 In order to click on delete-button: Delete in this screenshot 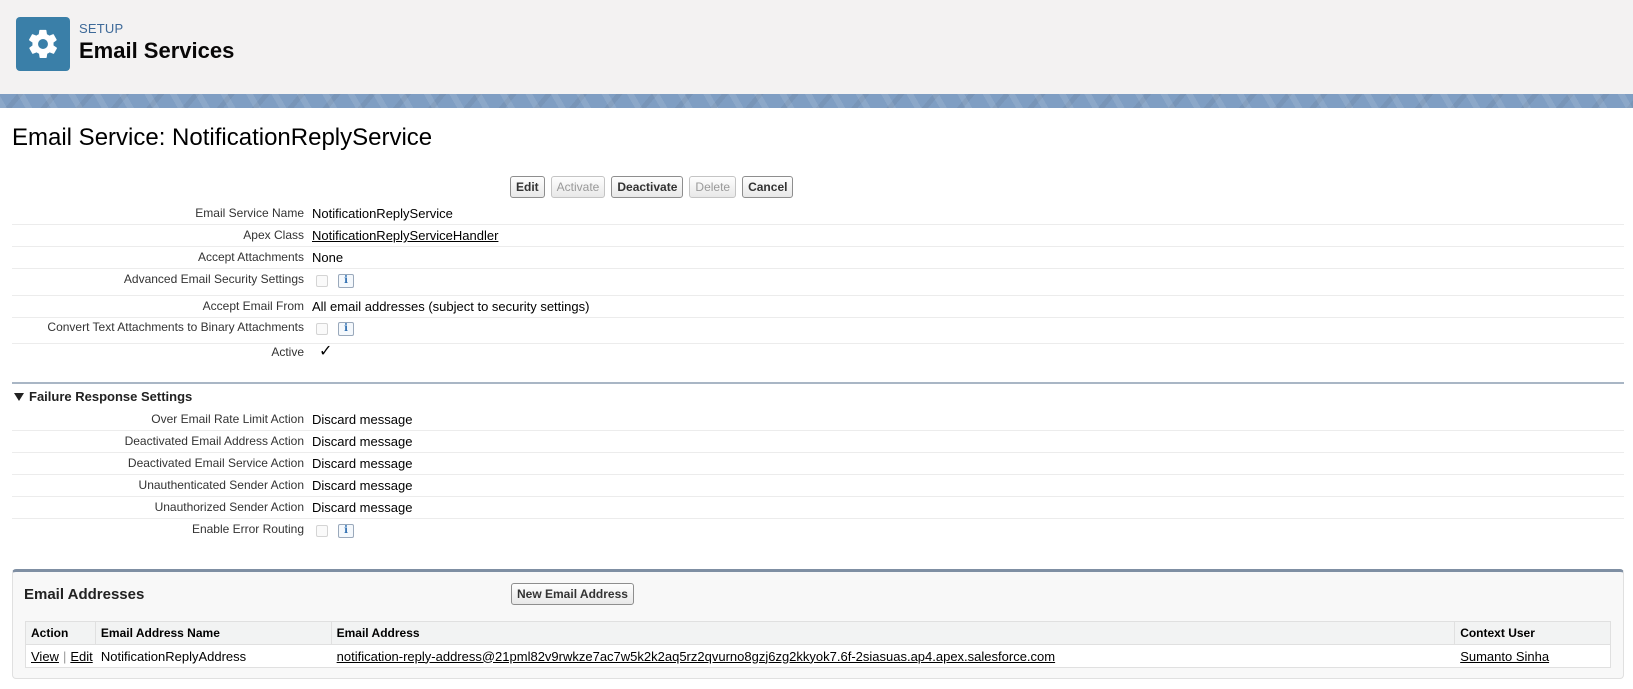, I will do `click(713, 187)`.